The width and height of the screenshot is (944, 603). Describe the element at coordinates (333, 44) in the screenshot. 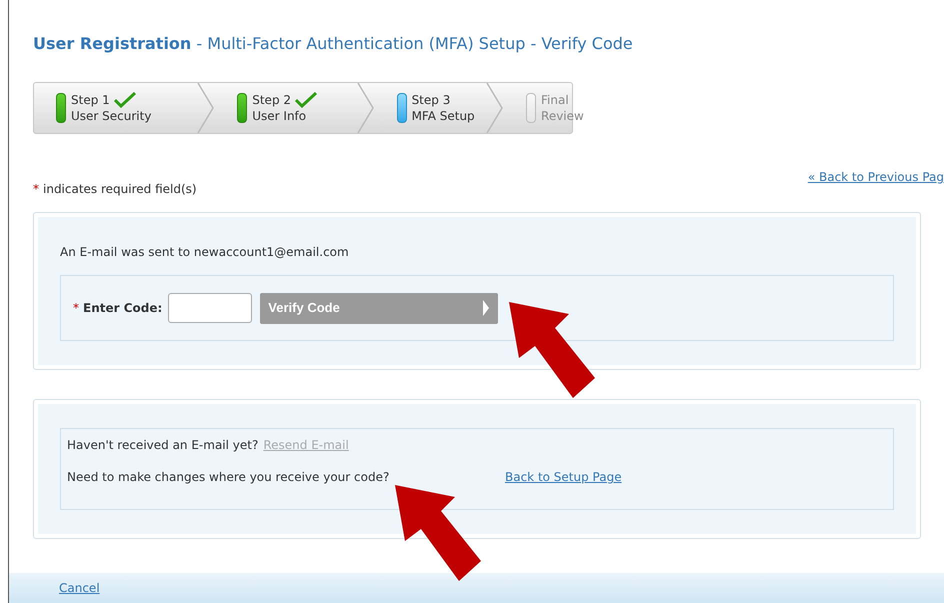

I see `page-title: User Registration - Multi-Factor Authentication (MFA) Setup - Verify Code` at that location.